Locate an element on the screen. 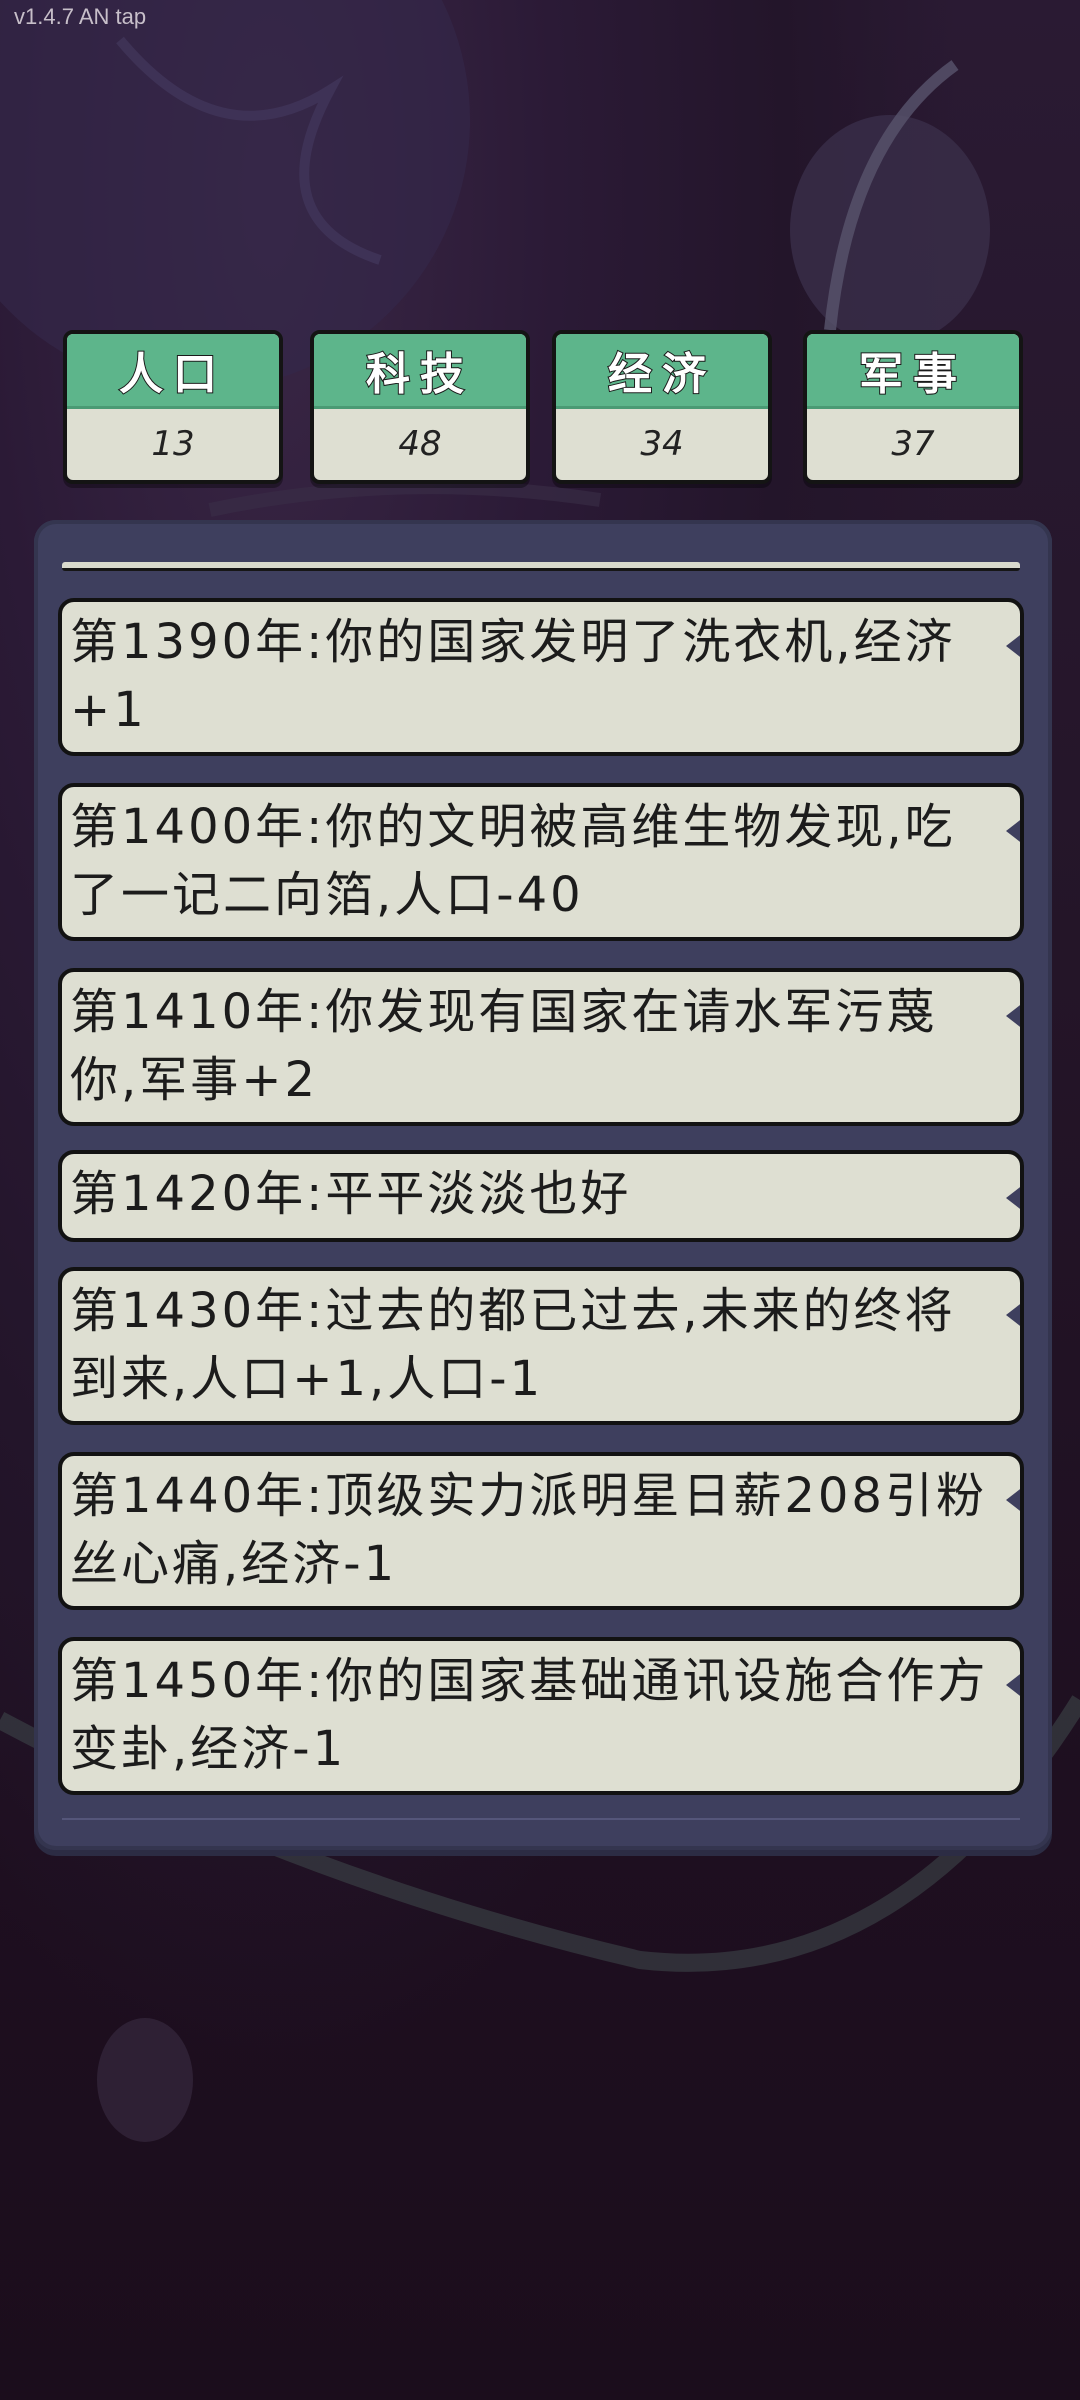 The height and width of the screenshot is (2400, 1080). stat-label: 科技 is located at coordinates (420, 371).